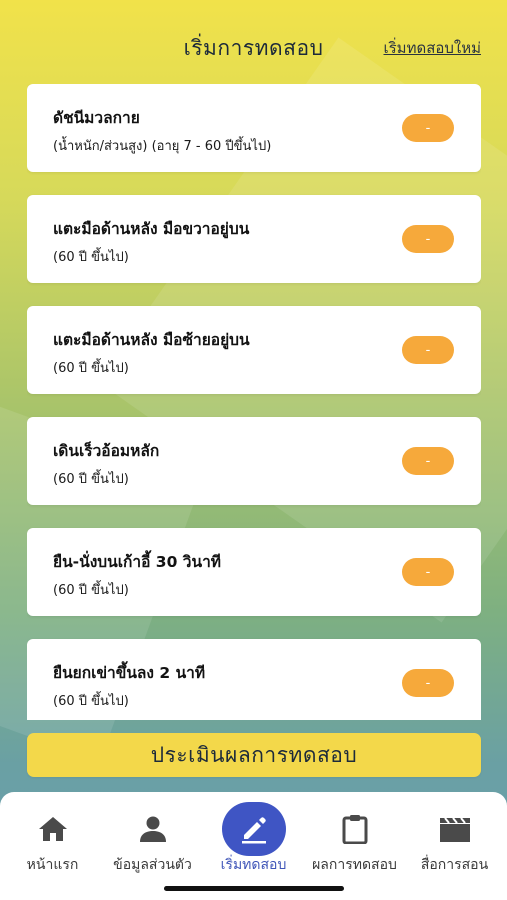 This screenshot has width=507, height=900. What do you see at coordinates (254, 461) in the screenshot?
I see `test-card-walk-around: เดินเร็วอ้อมหลัก (60 ปี ขึ้นไป) -` at bounding box center [254, 461].